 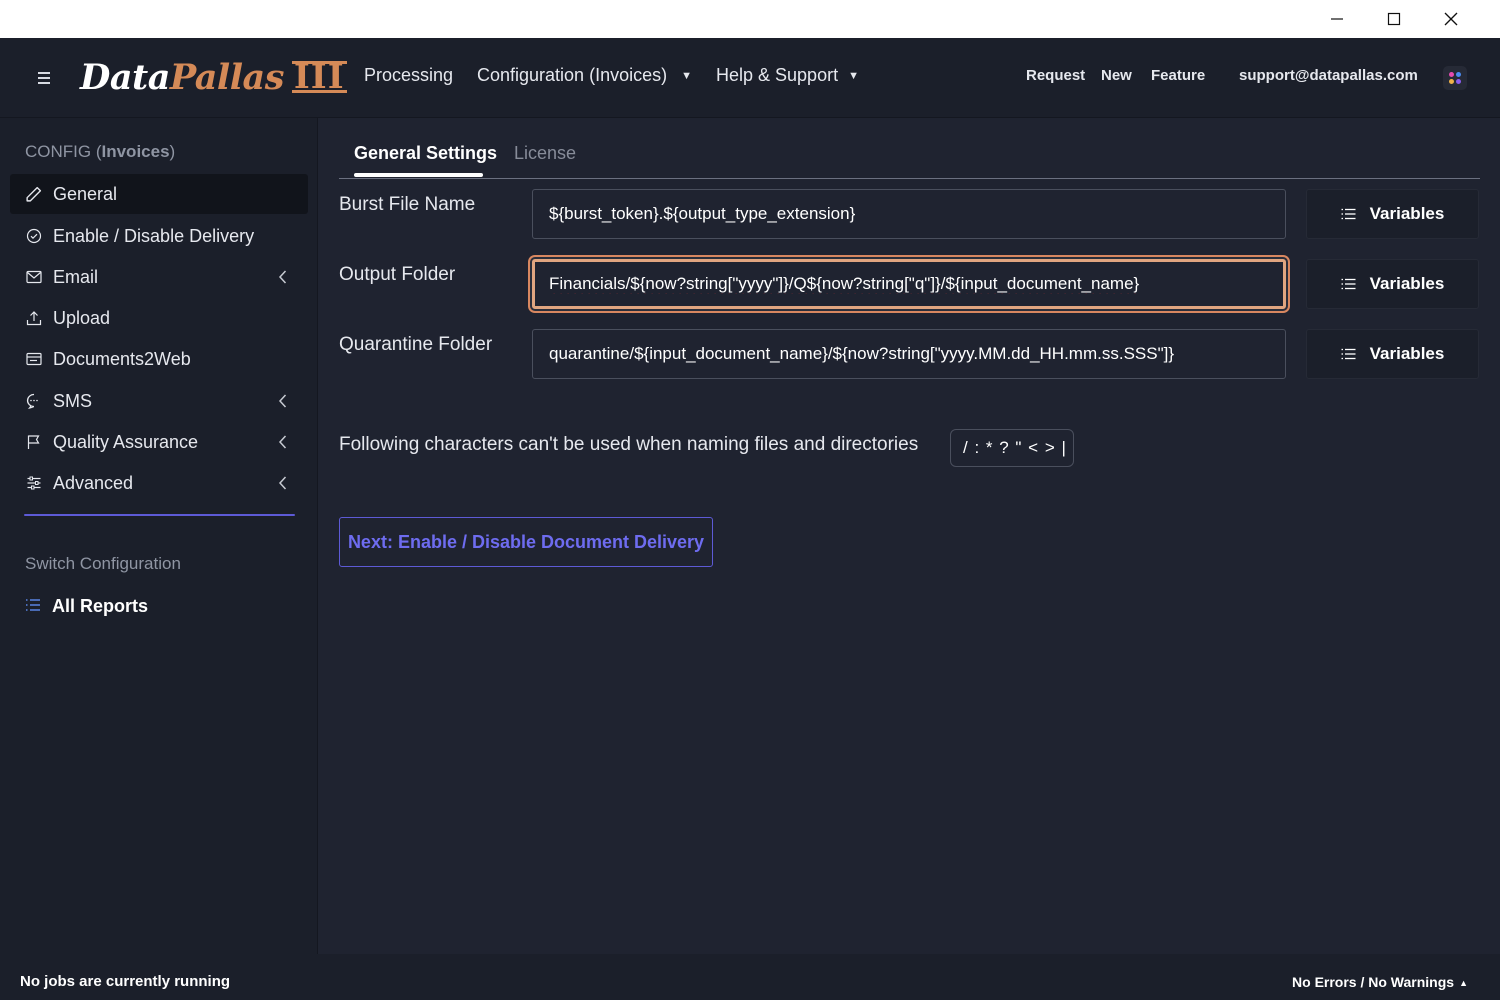 What do you see at coordinates (33, 359) in the screenshot?
I see `browser-icon` at bounding box center [33, 359].